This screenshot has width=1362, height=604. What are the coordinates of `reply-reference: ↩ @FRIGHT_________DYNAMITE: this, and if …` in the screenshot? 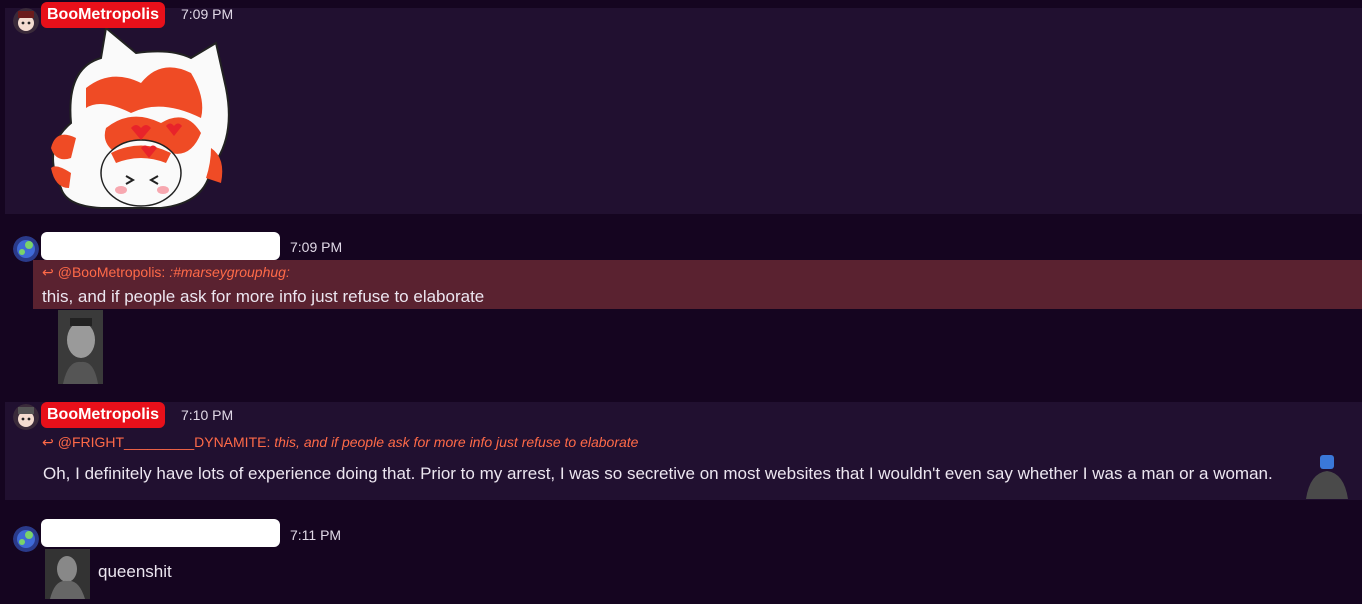 It's located at (340, 442).